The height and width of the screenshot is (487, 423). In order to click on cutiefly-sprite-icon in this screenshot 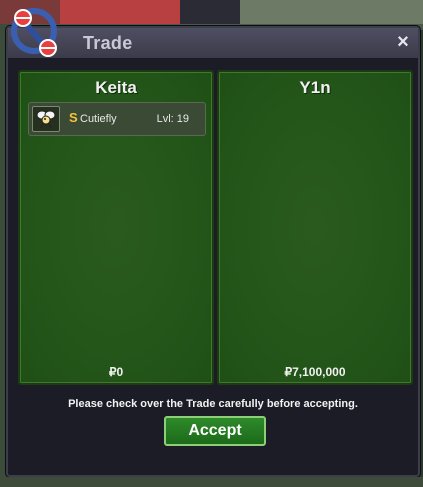, I will do `click(46, 119)`.